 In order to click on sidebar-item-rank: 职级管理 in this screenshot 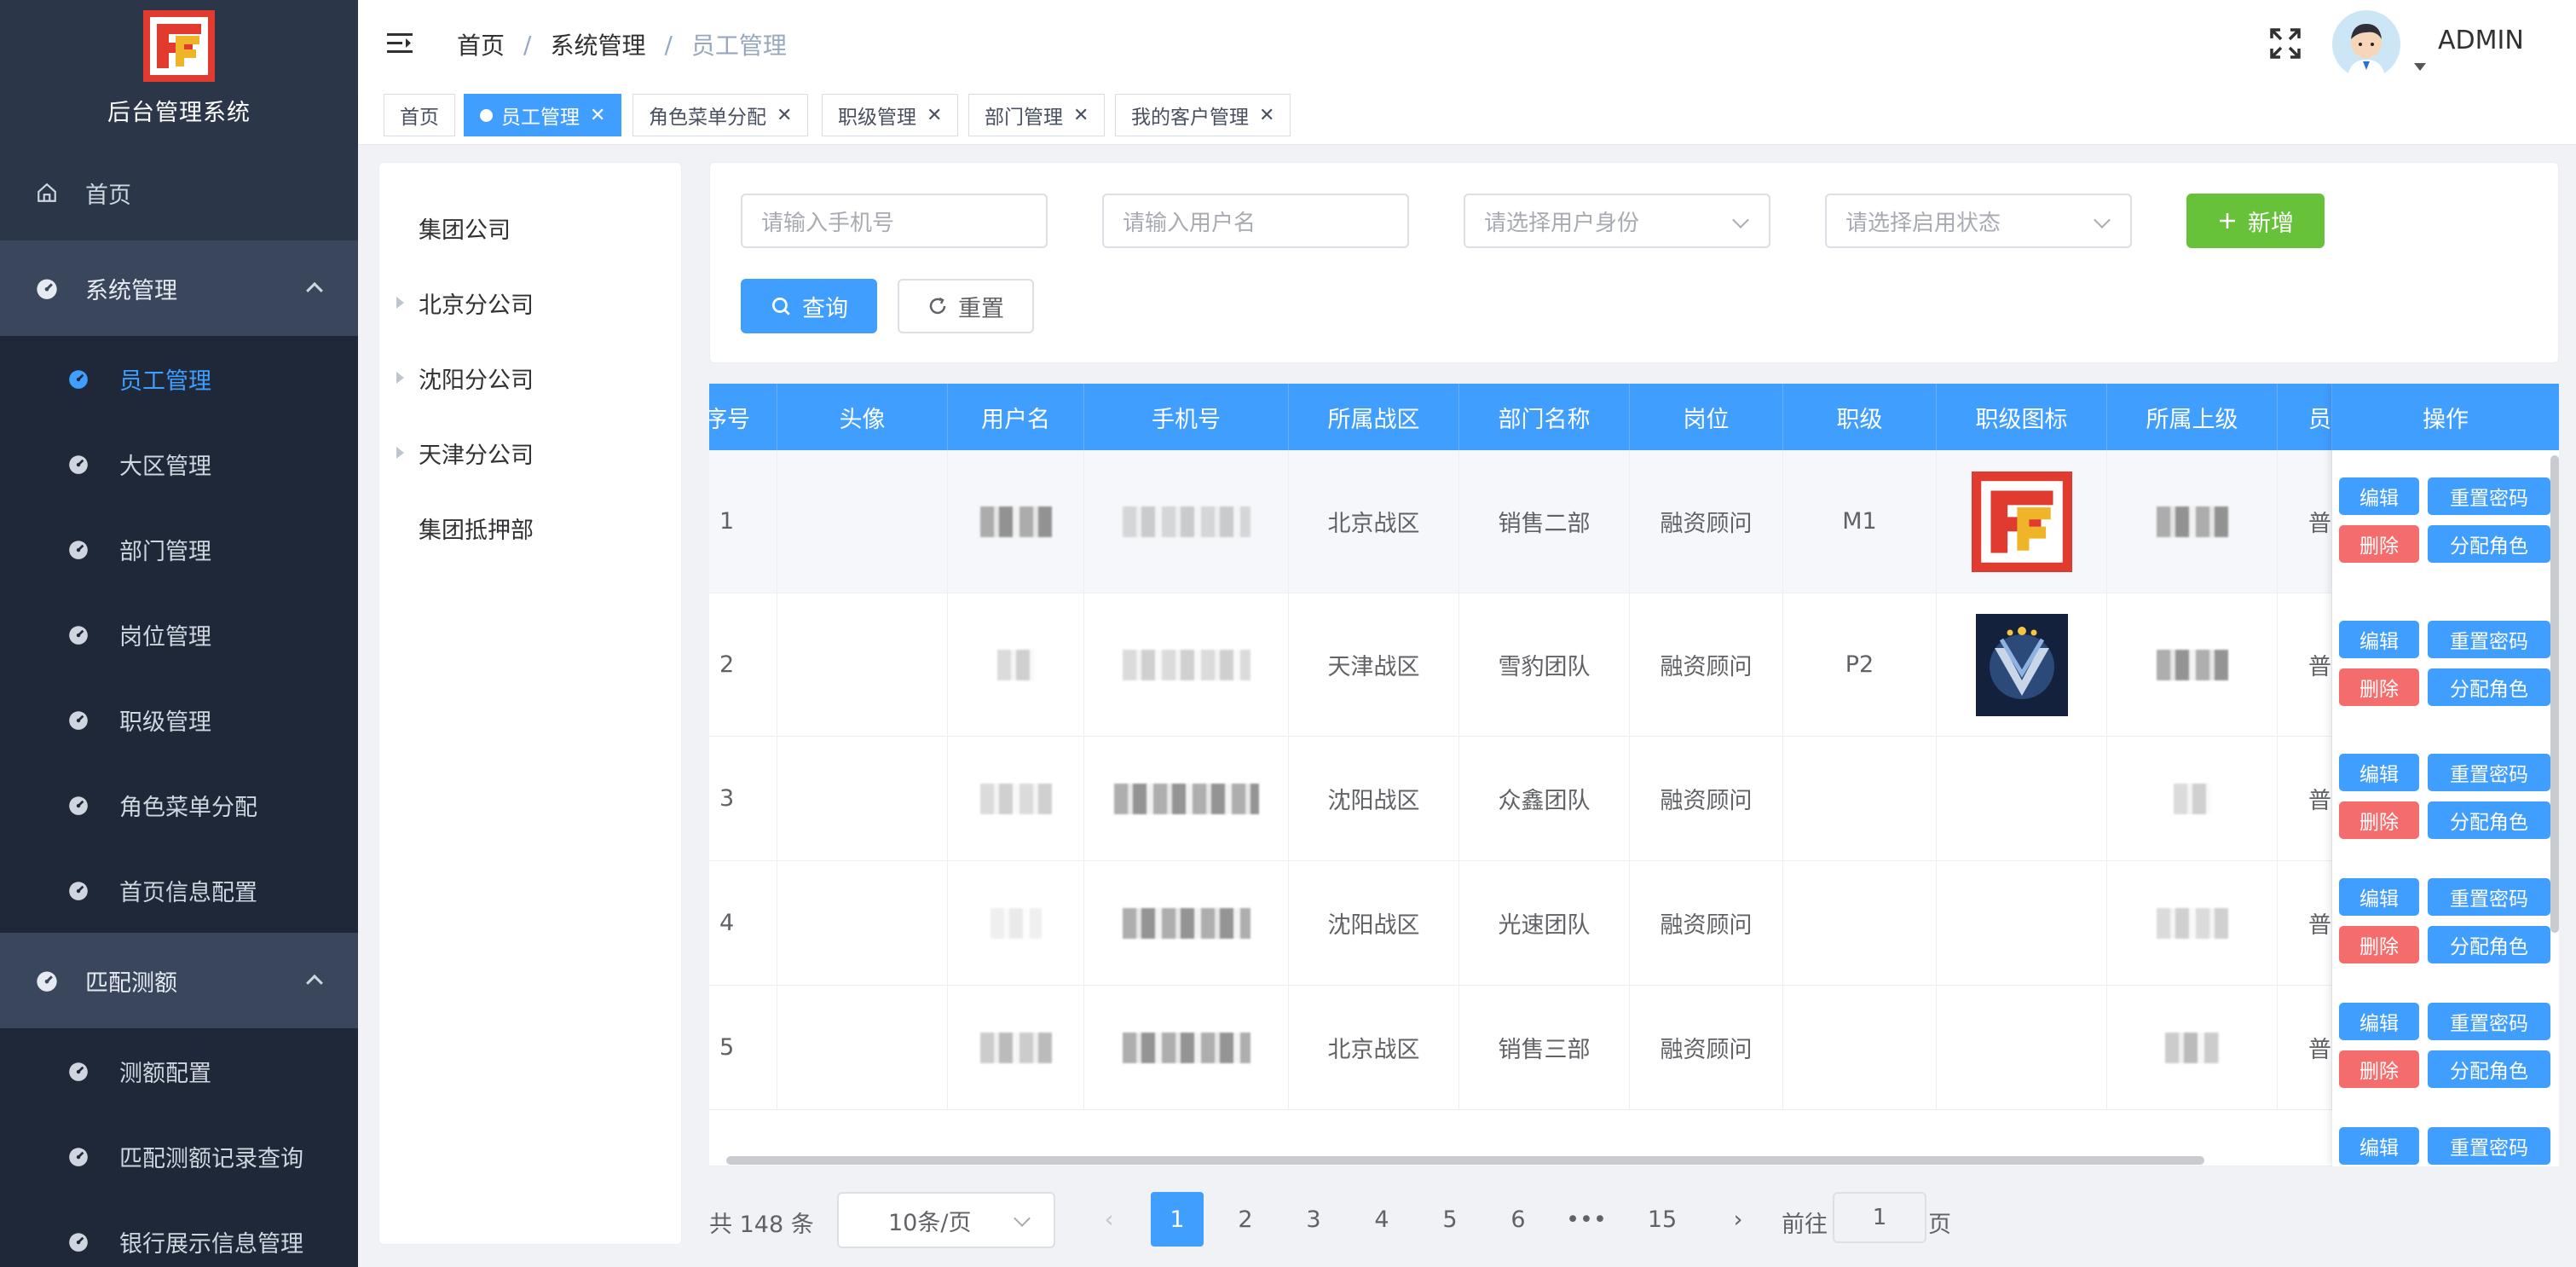, I will do `click(179, 719)`.